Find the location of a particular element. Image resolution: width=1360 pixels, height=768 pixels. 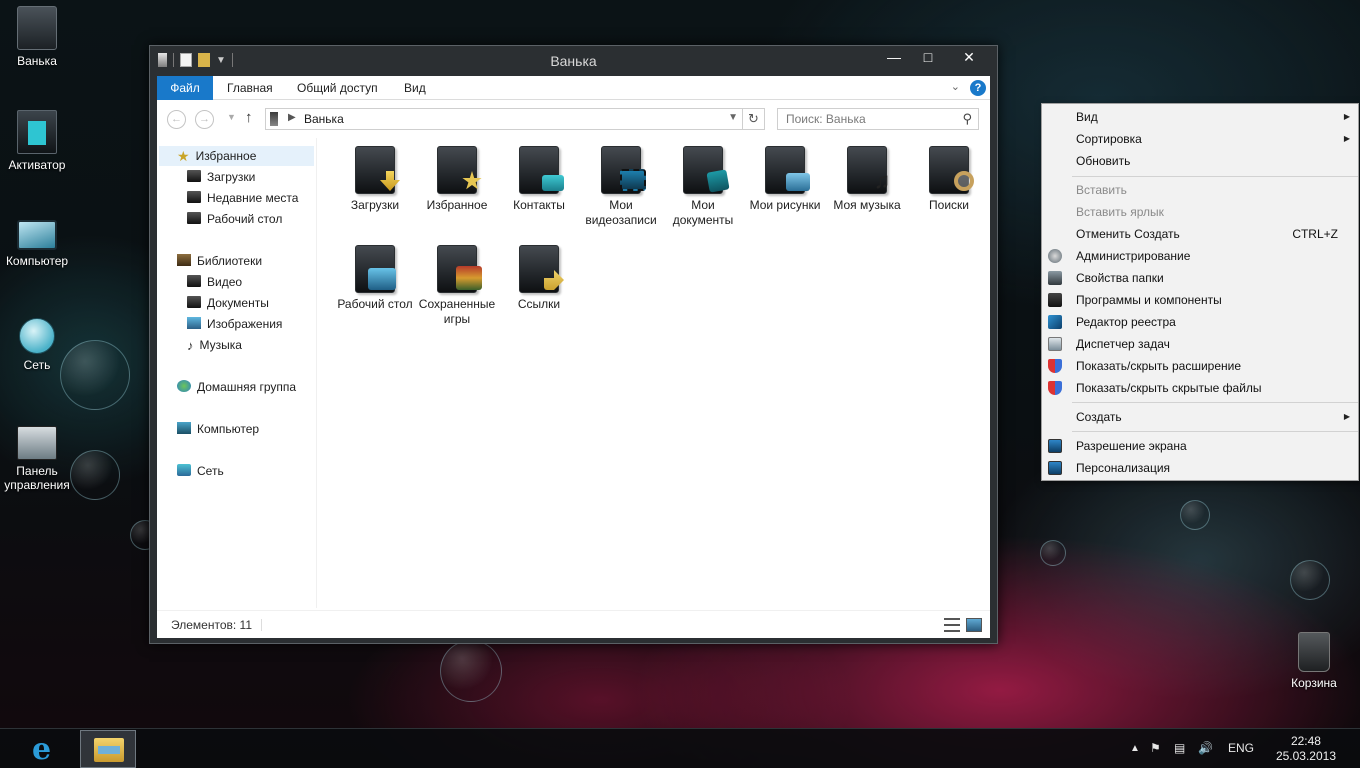

close-button: ✕ is located at coordinates (969, 58).